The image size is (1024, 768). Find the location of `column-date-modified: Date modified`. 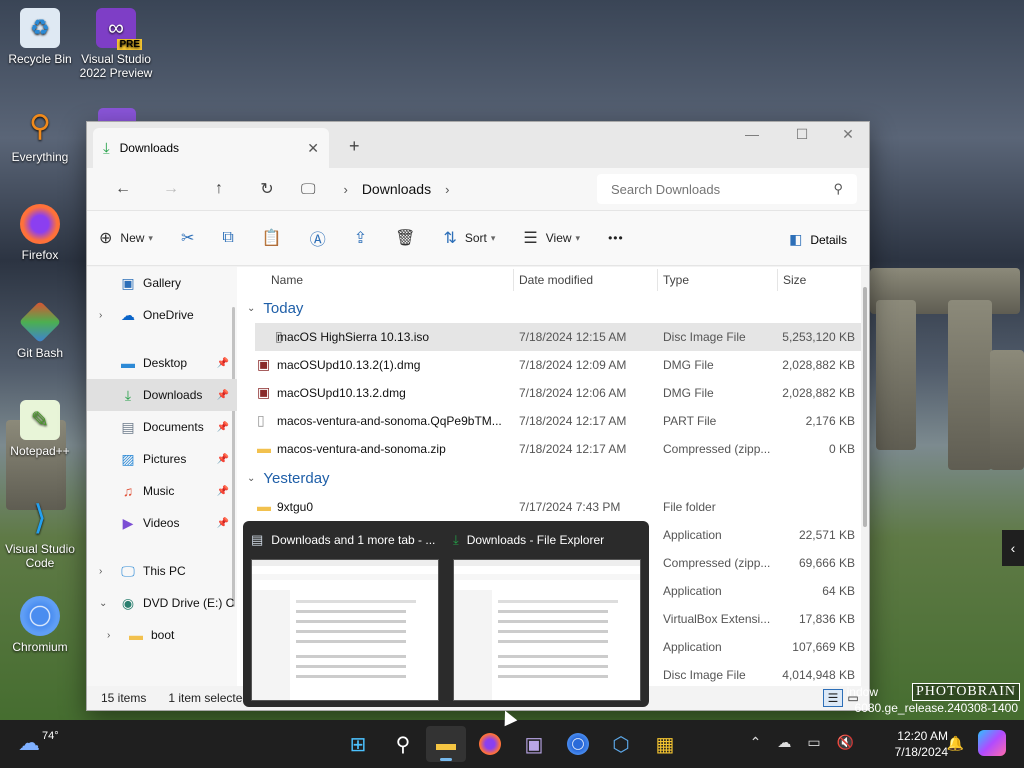

column-date-modified: Date modified is located at coordinates (556, 280).